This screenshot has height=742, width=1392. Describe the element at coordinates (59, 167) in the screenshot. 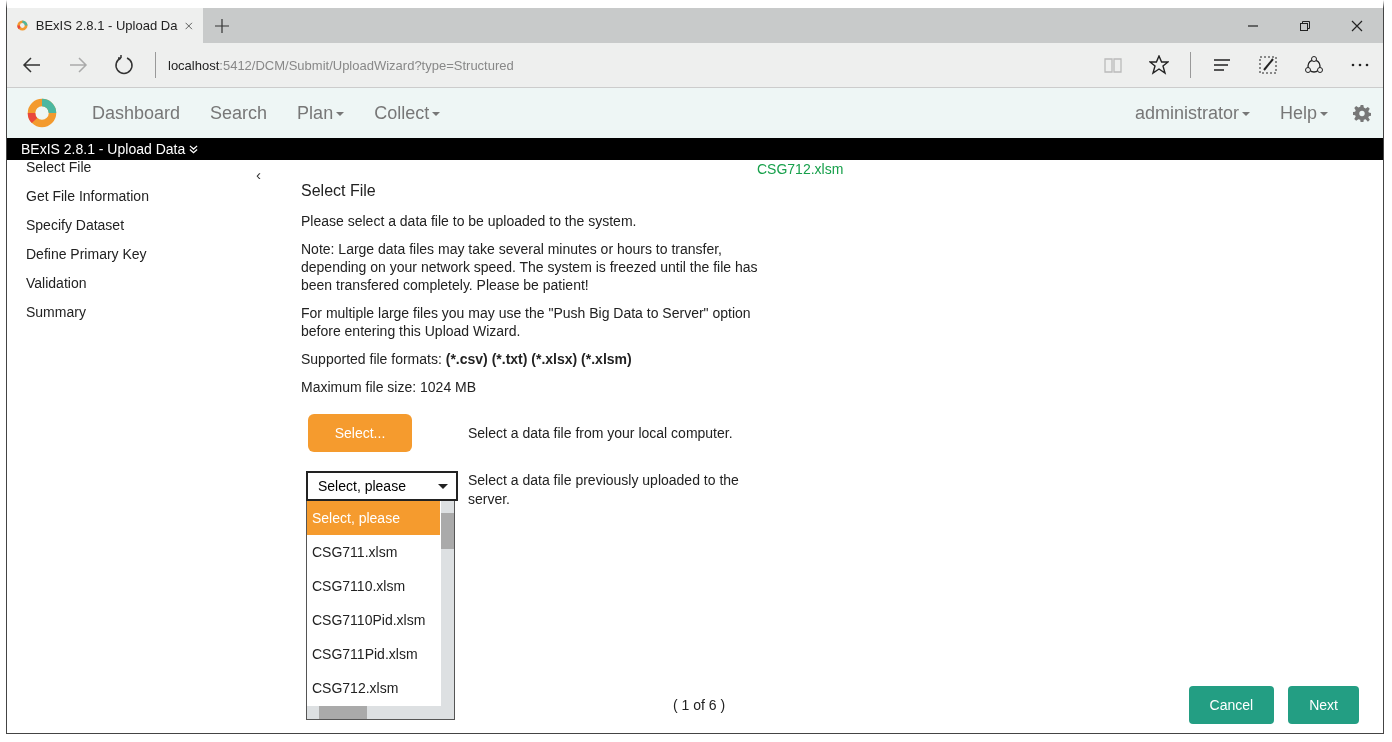

I see `wizard-step: Select File` at that location.